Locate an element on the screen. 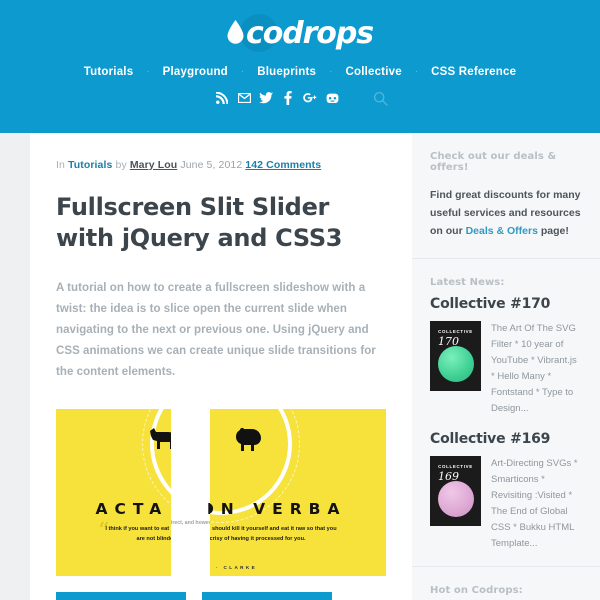  nav-item-blueprints: Blueprints is located at coordinates (286, 72).